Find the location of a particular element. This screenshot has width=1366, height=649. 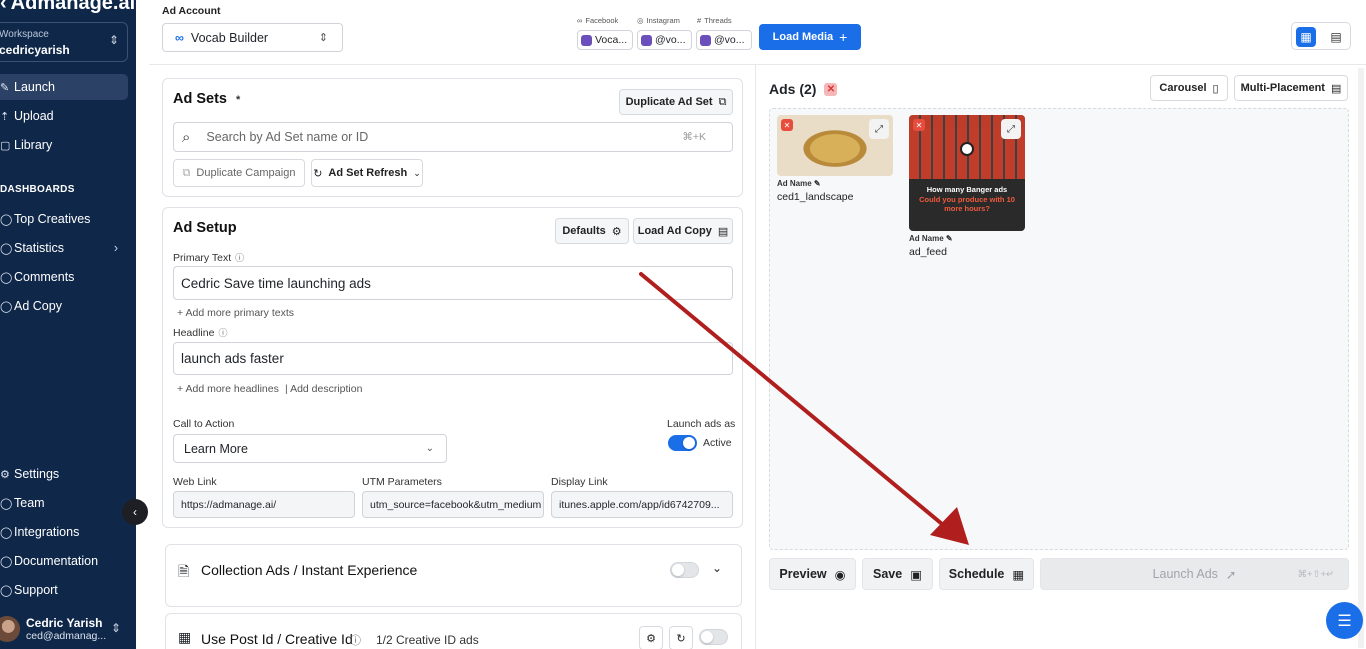

user-name: Cedric Yarish is located at coordinates (64, 623).